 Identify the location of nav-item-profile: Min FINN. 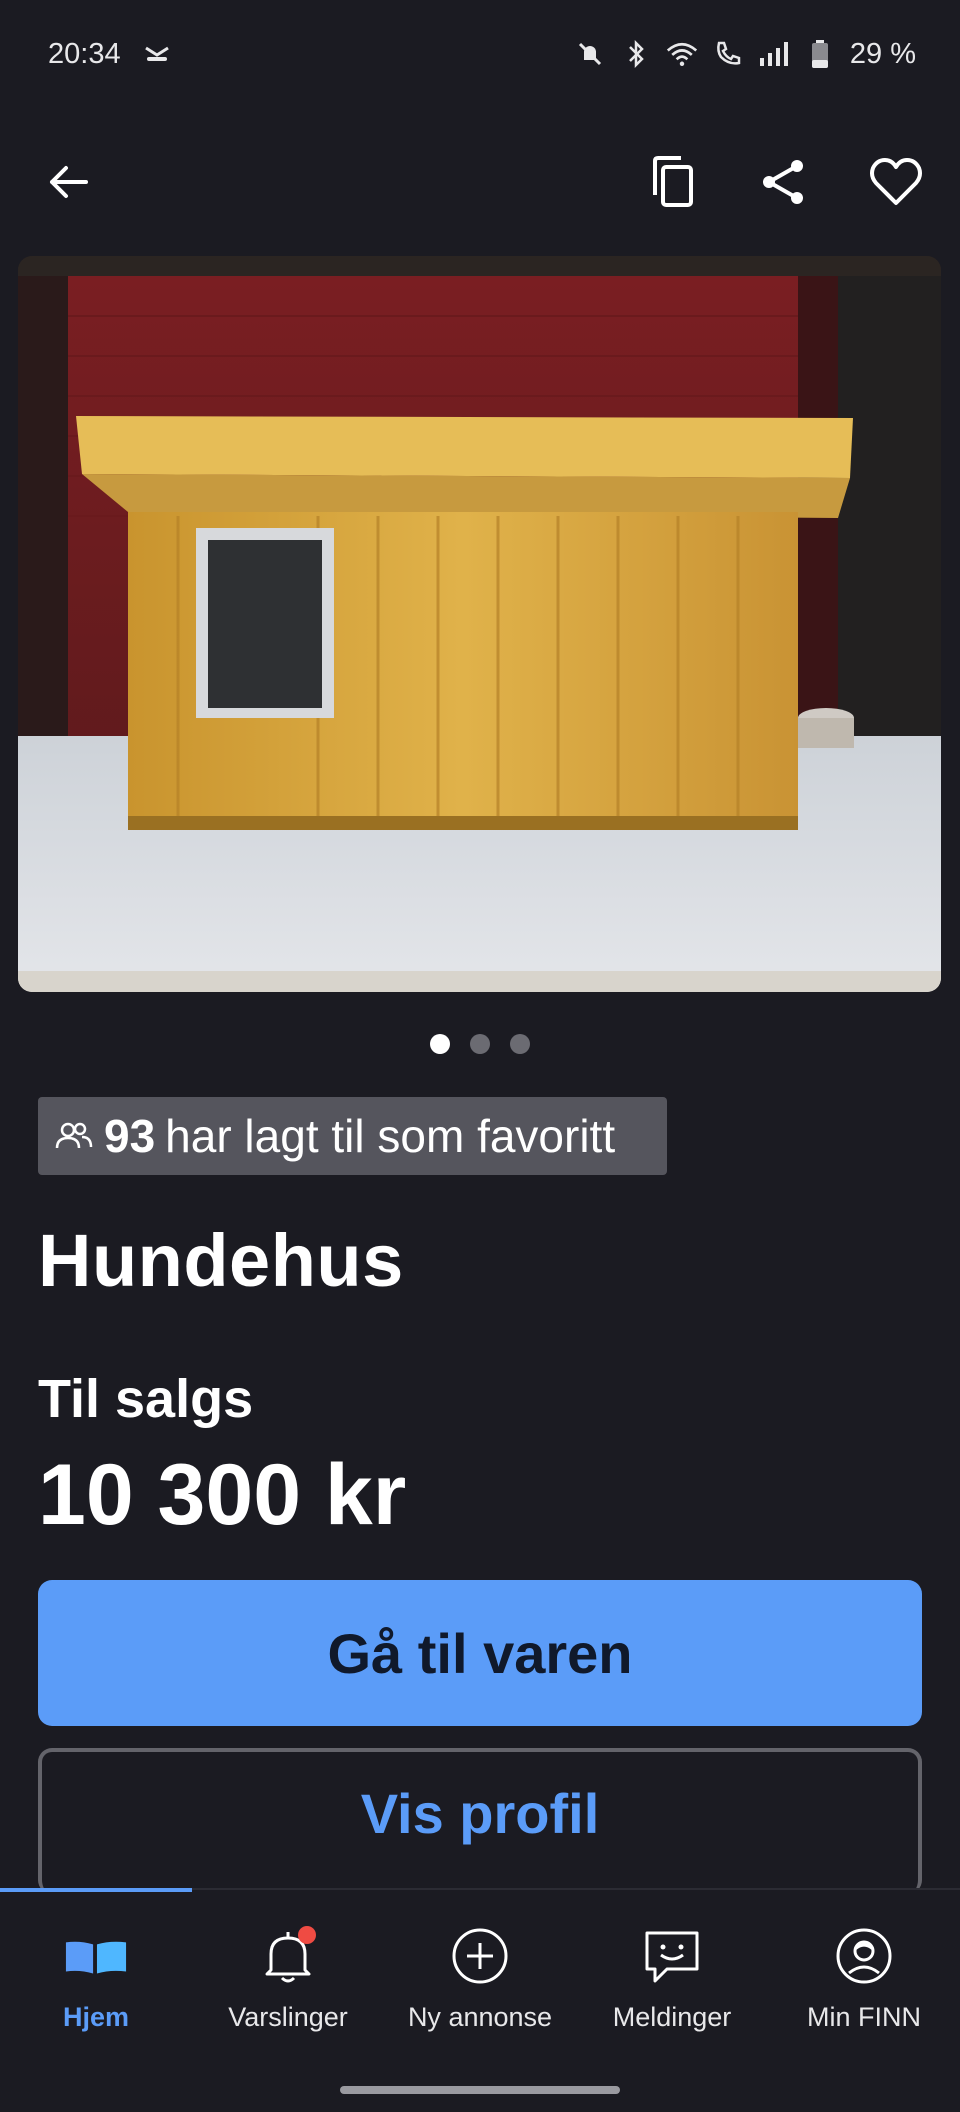
(864, 1975).